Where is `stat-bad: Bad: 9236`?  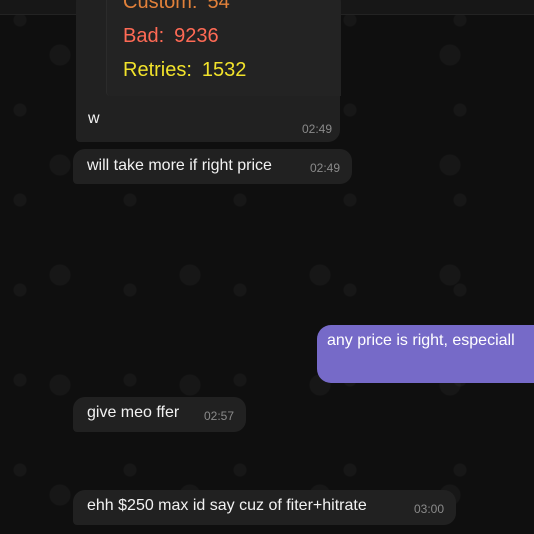 stat-bad: Bad: 9236 is located at coordinates (171, 36).